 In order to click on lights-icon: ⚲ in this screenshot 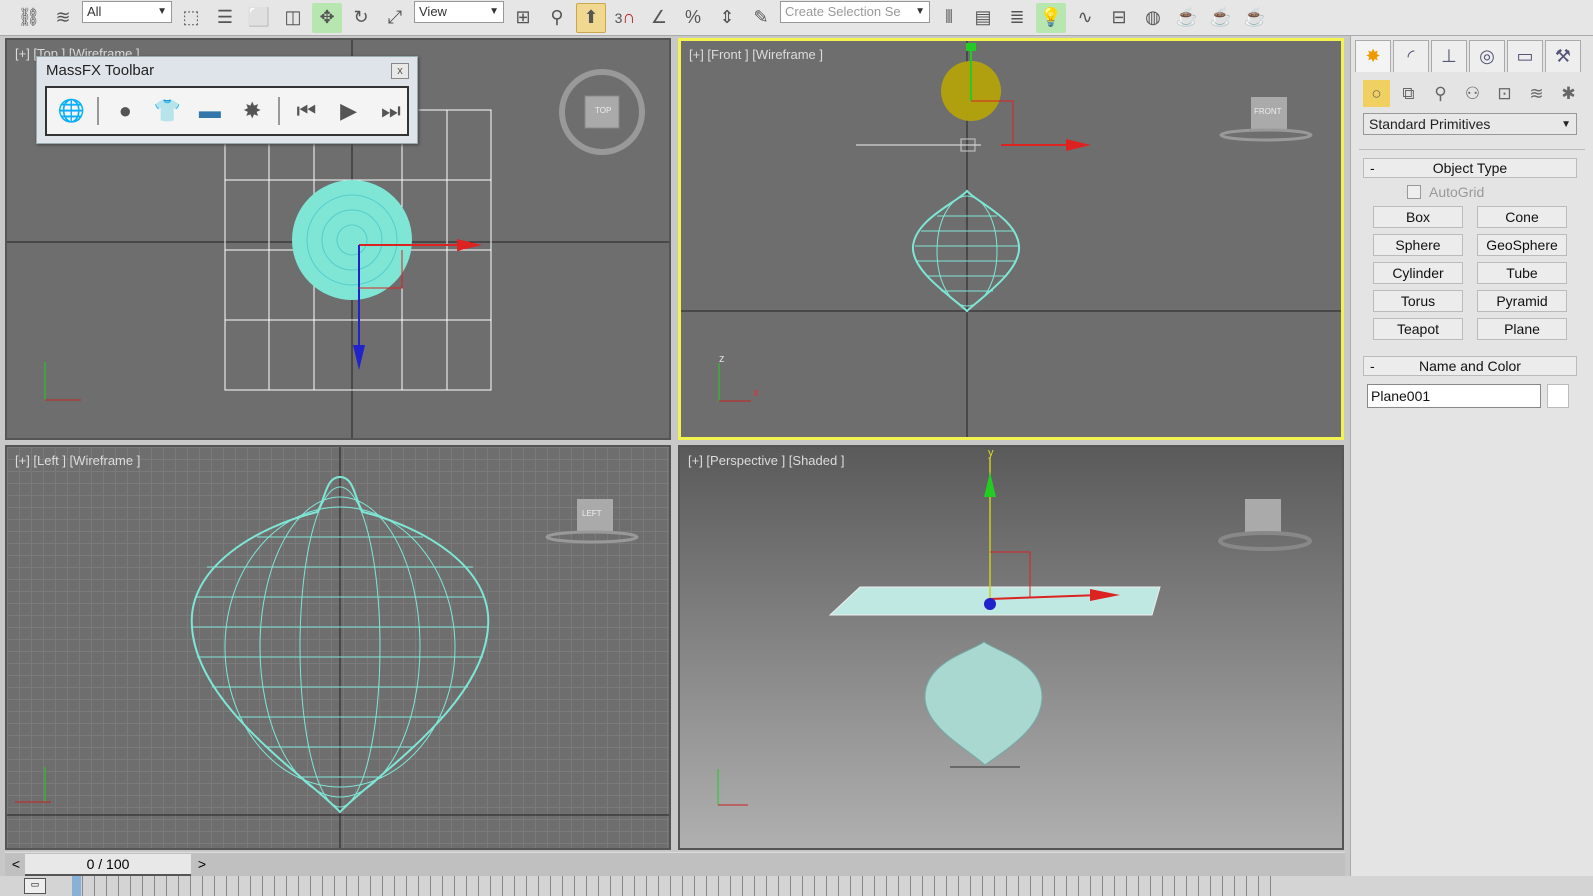, I will do `click(1440, 93)`.